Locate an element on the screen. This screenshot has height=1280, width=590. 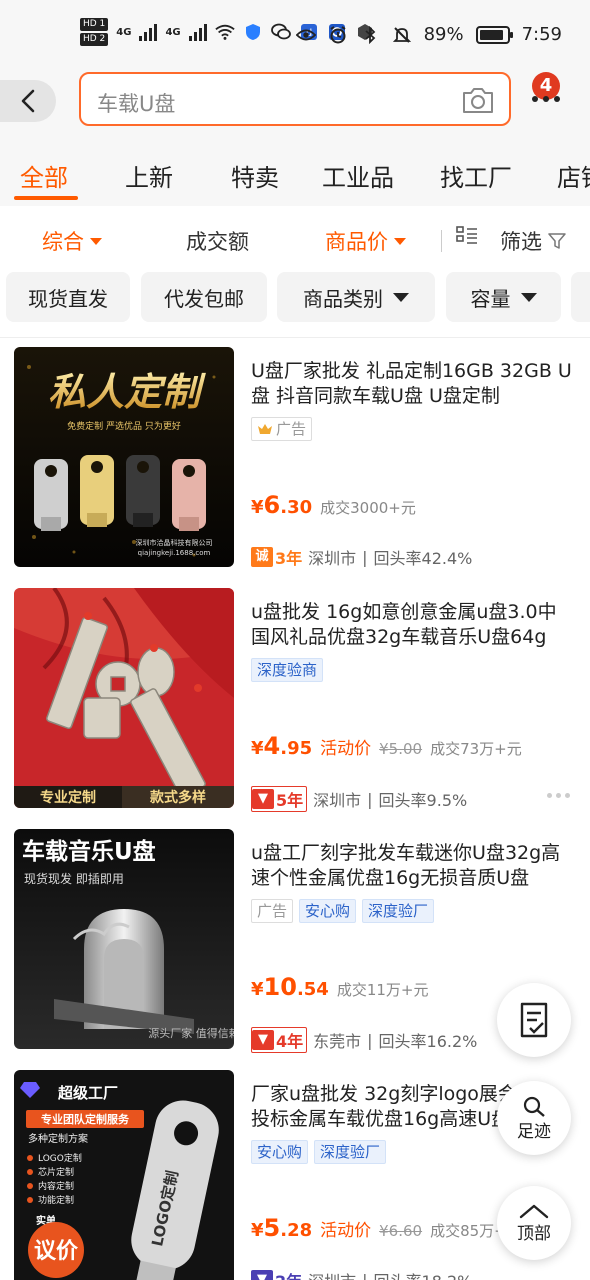
more-options-icon is located at coordinates (558, 795).